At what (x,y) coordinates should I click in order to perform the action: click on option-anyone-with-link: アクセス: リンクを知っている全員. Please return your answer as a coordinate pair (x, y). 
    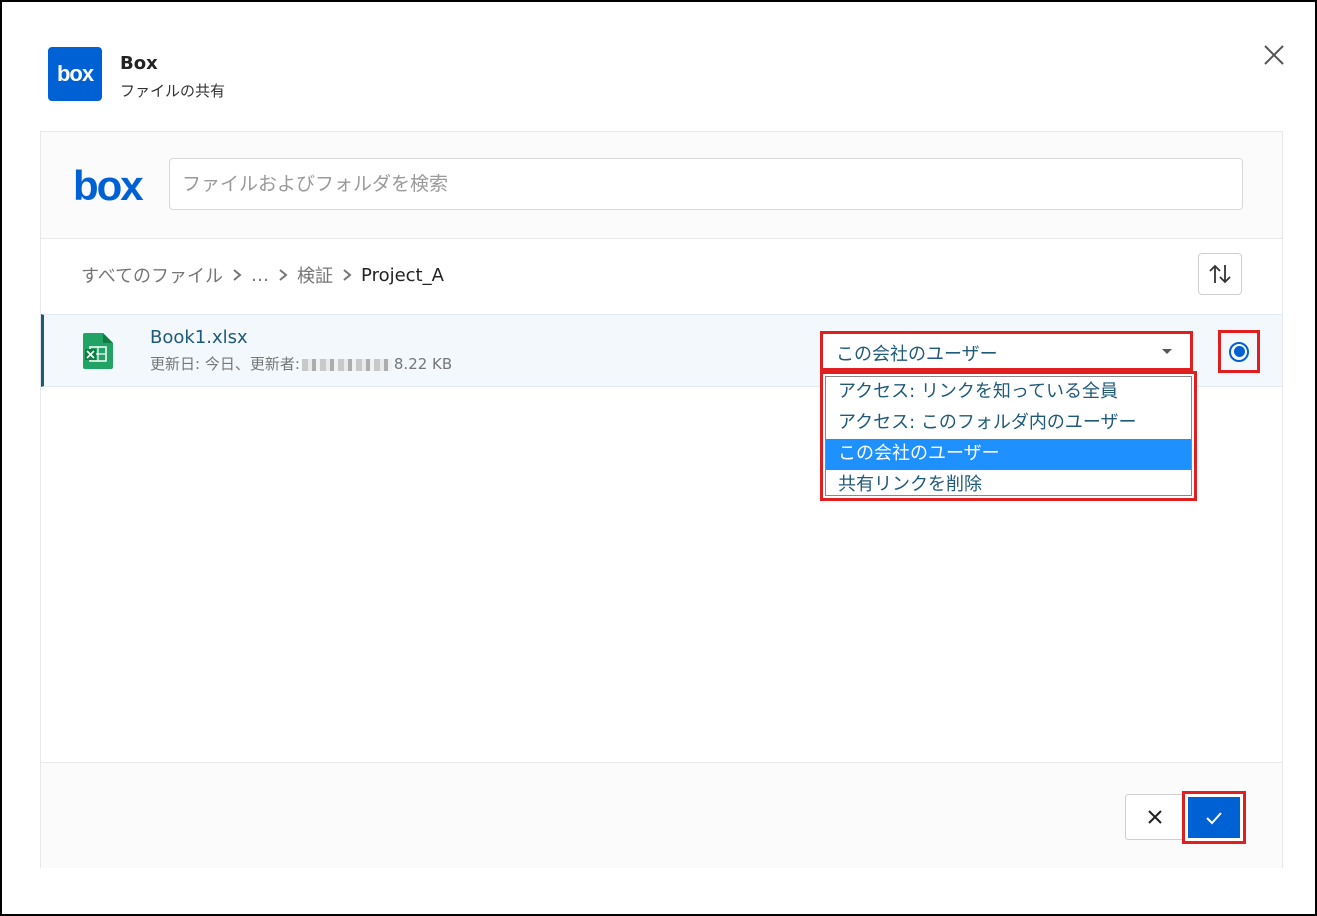
    Looking at the image, I should click on (1008, 392).